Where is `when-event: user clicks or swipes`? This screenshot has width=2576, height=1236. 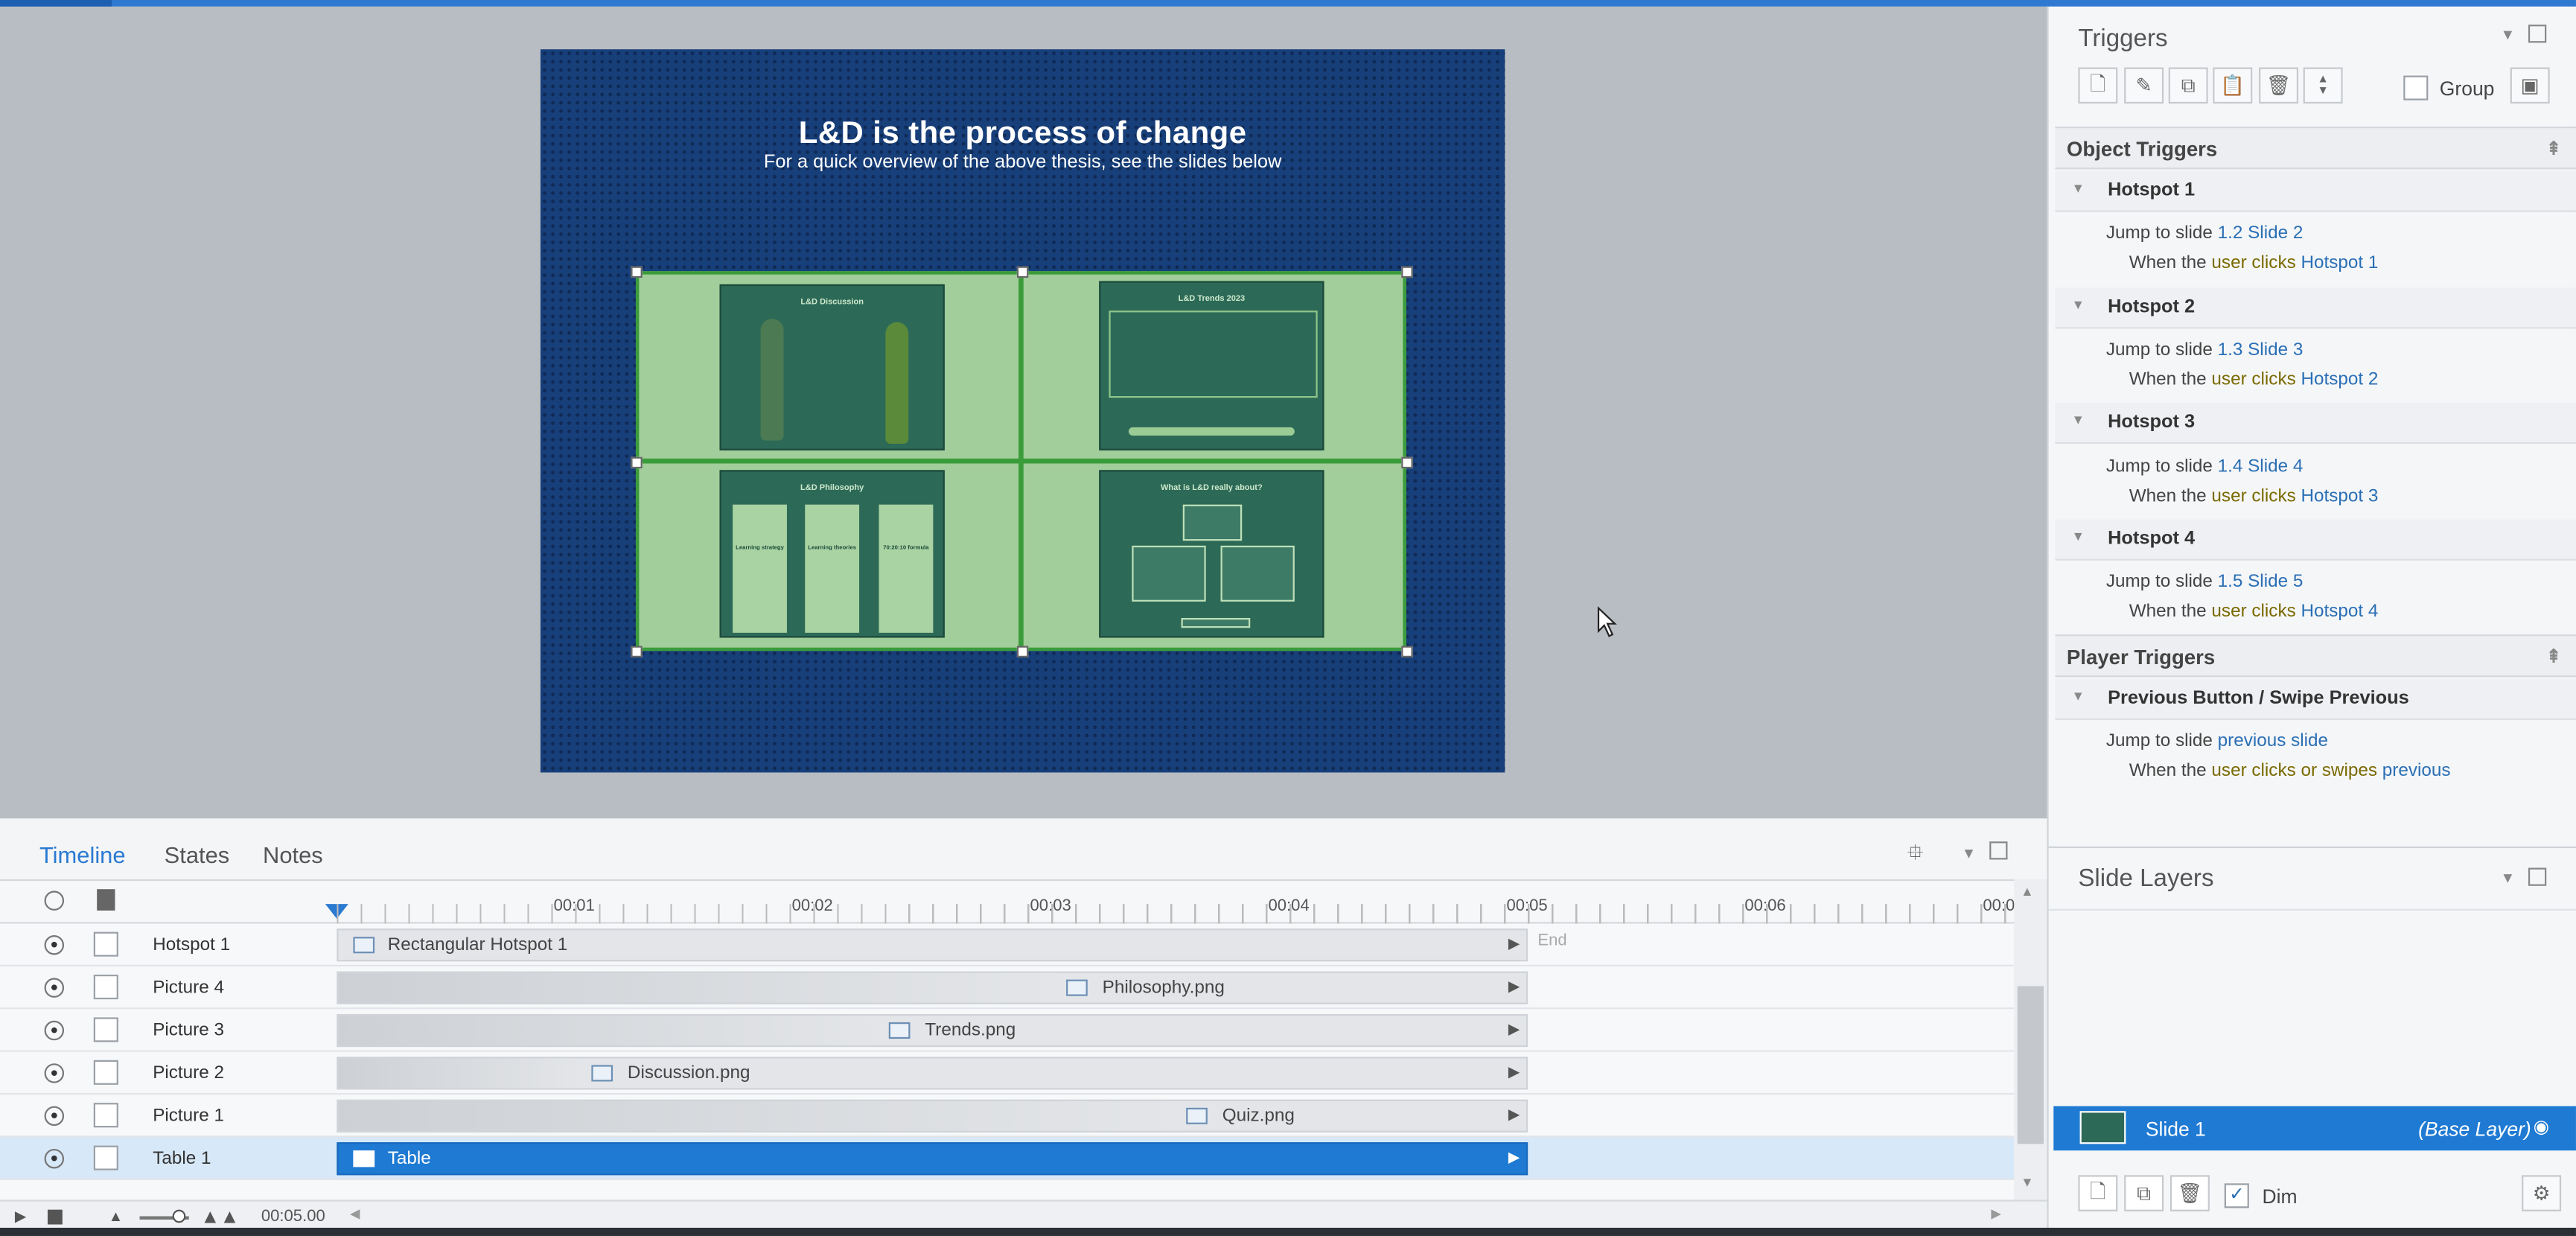 when-event: user clicks or swipes is located at coordinates (2294, 770).